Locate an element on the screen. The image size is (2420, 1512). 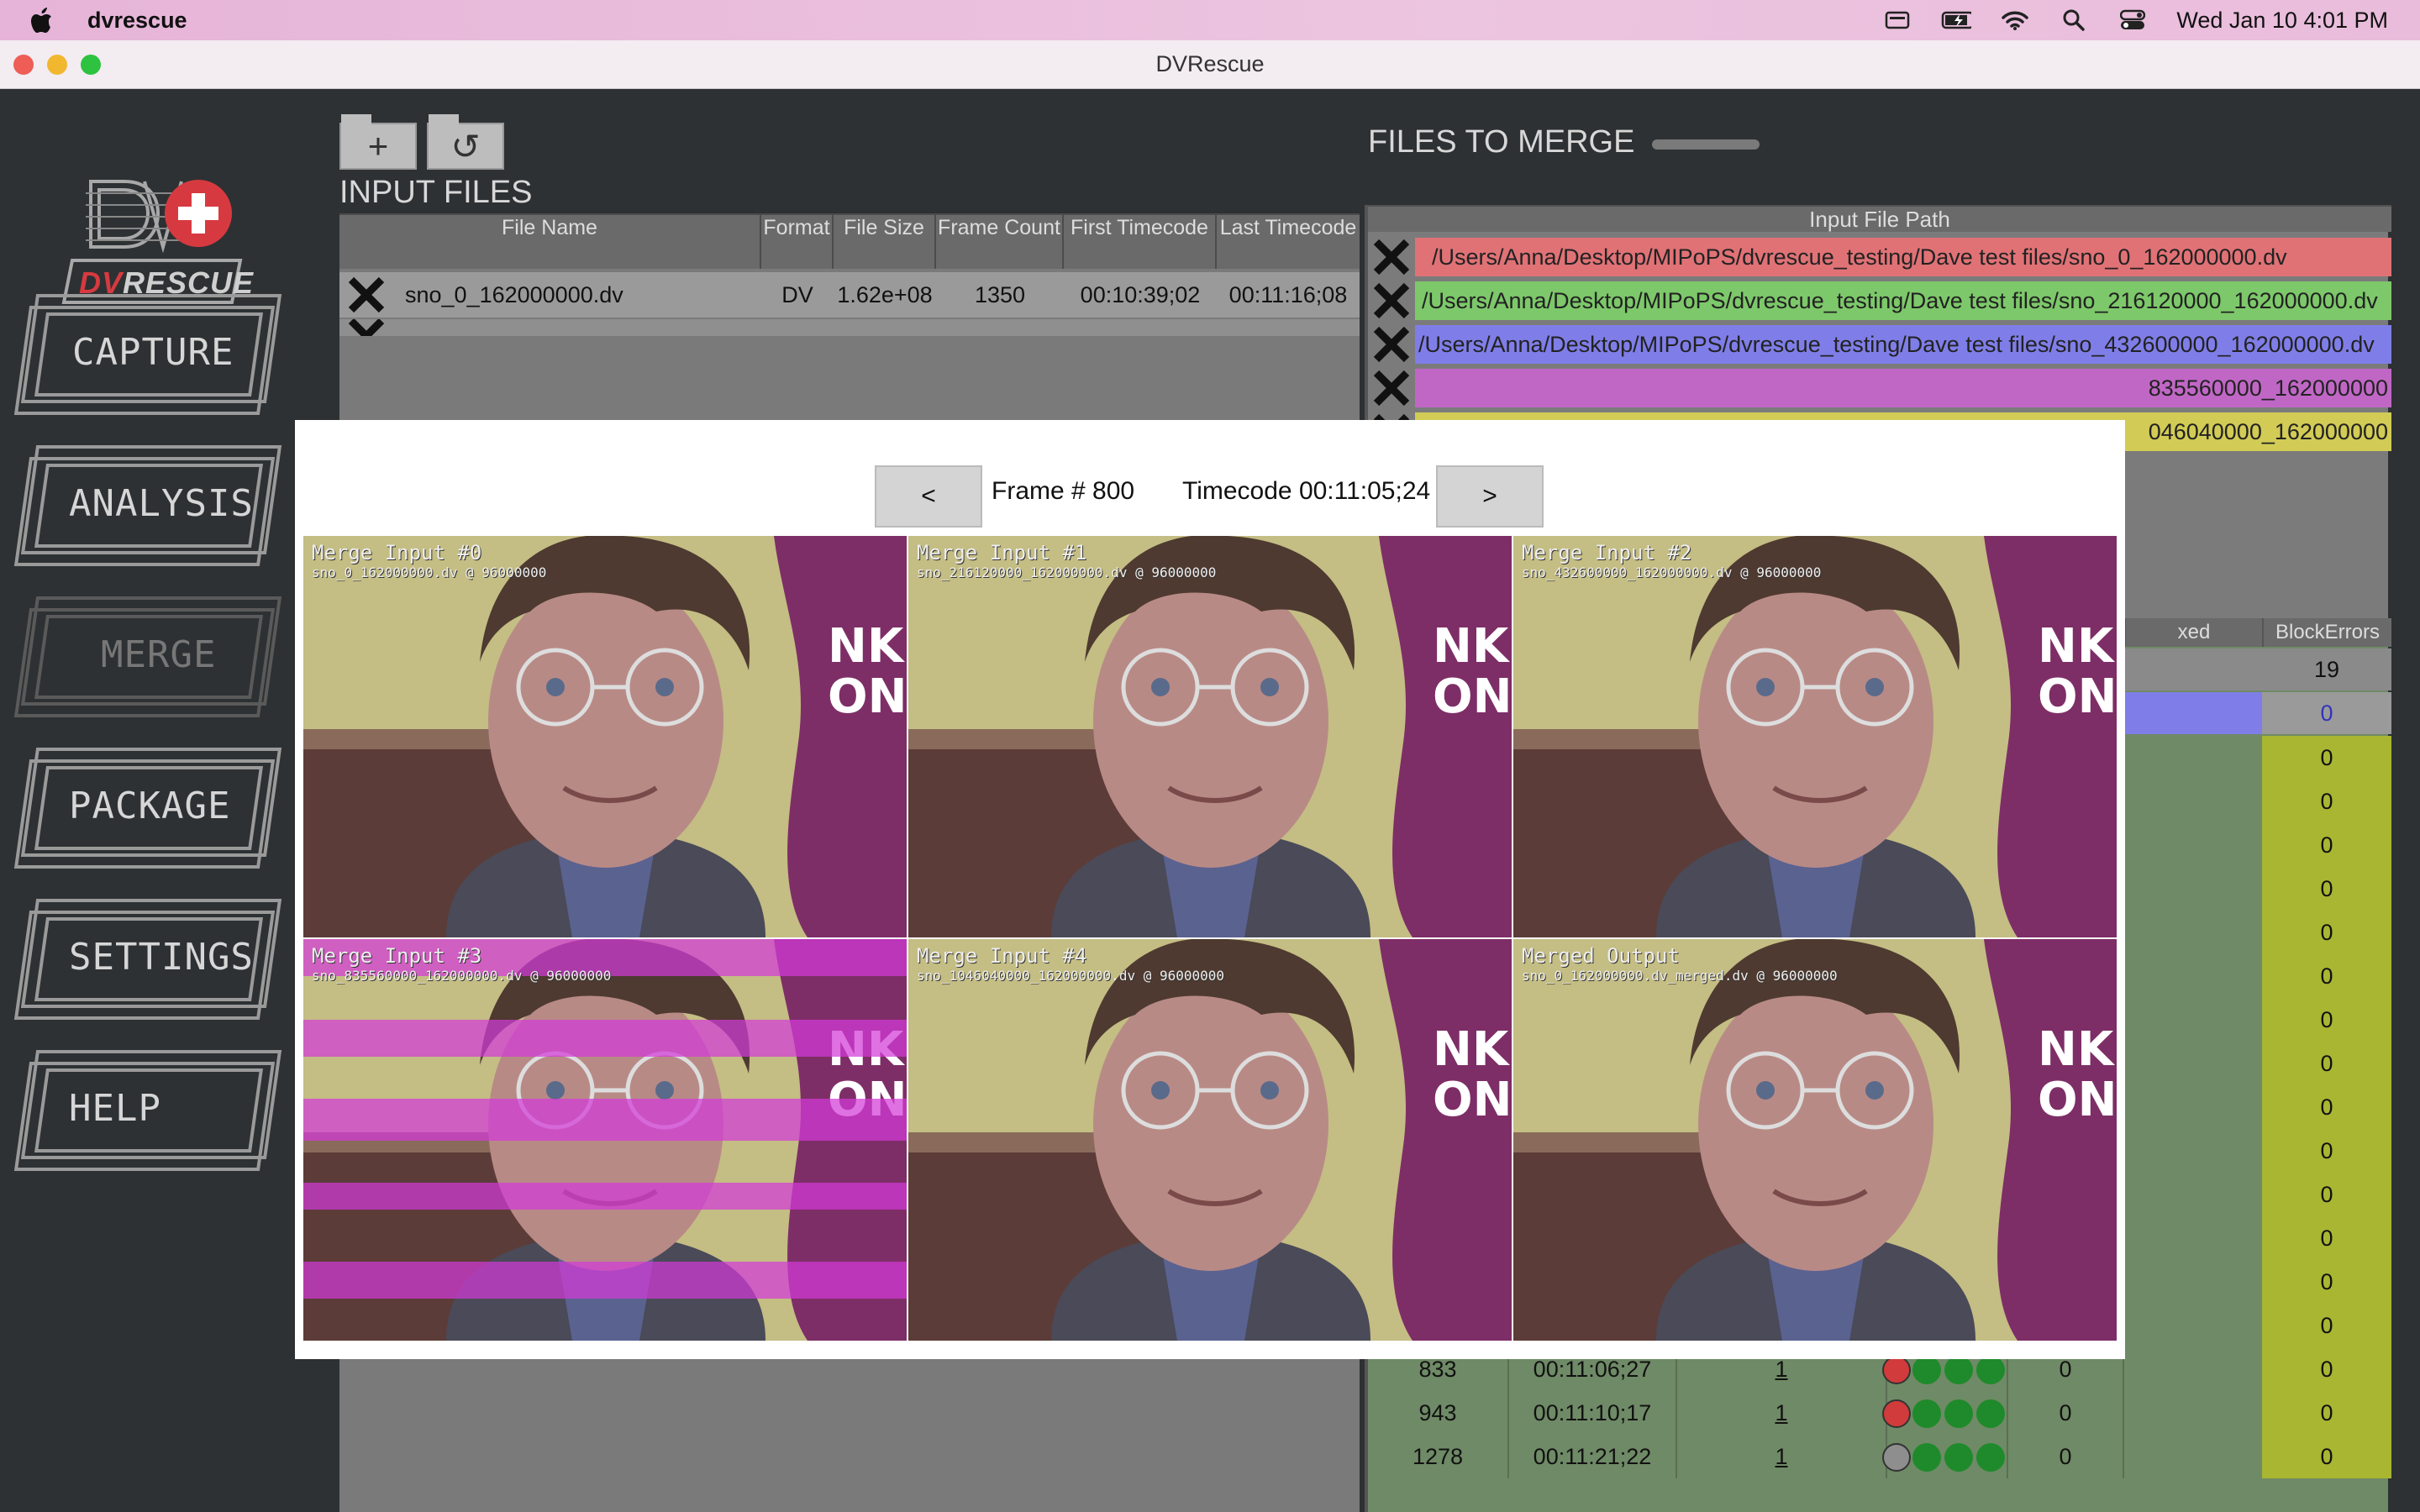
timecode-label: Timecode 00:11:05;24 is located at coordinates (1306, 491).